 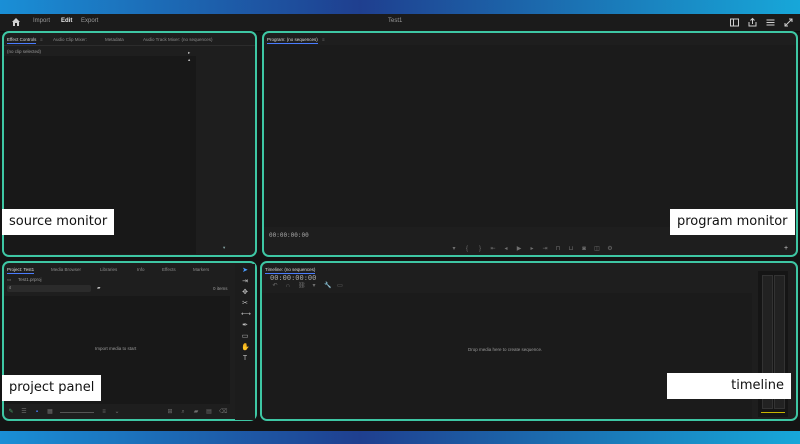 What do you see at coordinates (584, 249) in the screenshot?
I see `export-frame-icon: ◙` at bounding box center [584, 249].